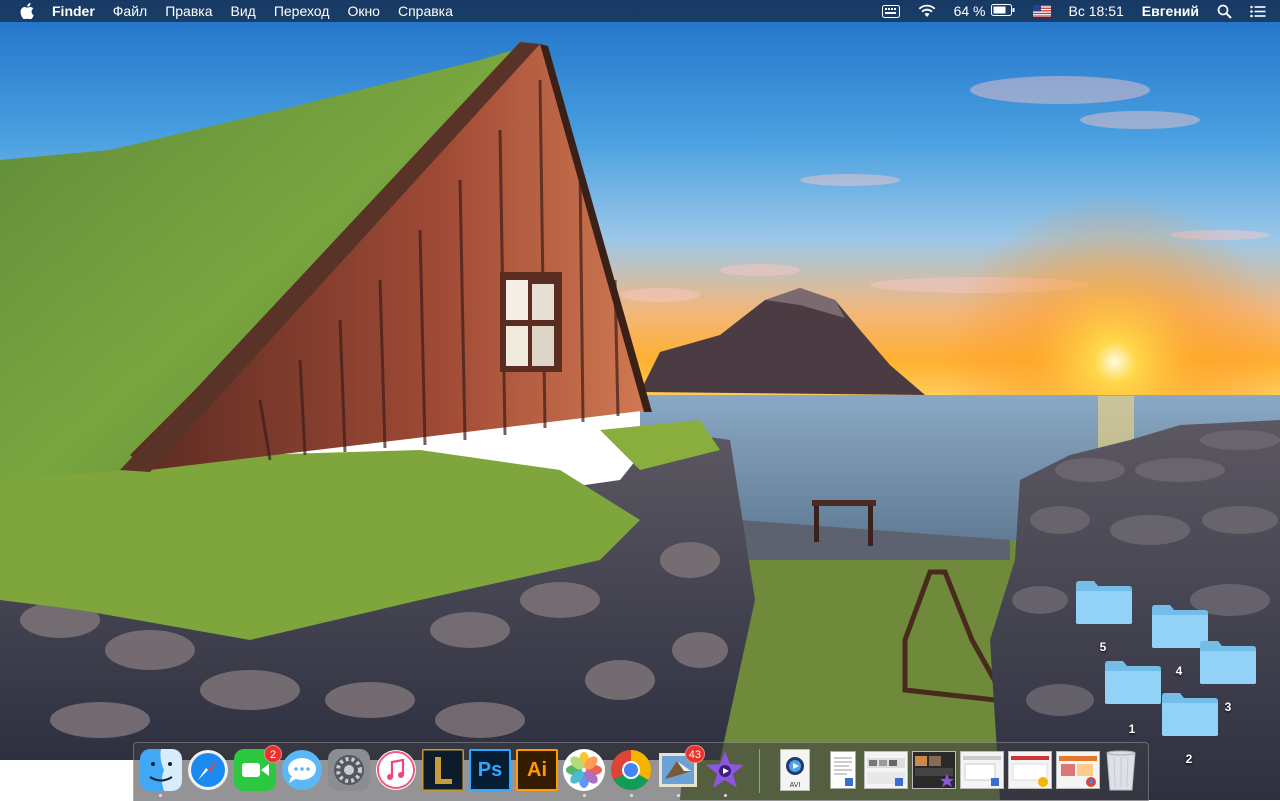 The image size is (1280, 801). Describe the element at coordinates (1103, 647) in the screenshot. I see `folder-label: 5` at that location.